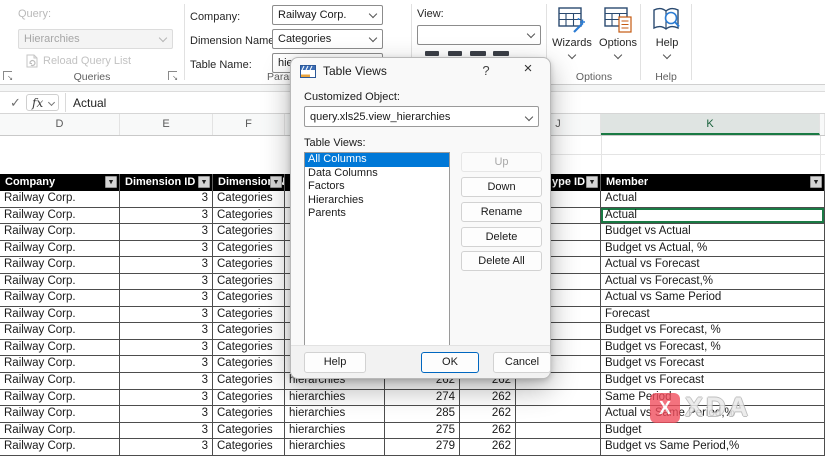 This screenshot has width=825, height=456. I want to click on column-header-k: K, so click(710, 124).